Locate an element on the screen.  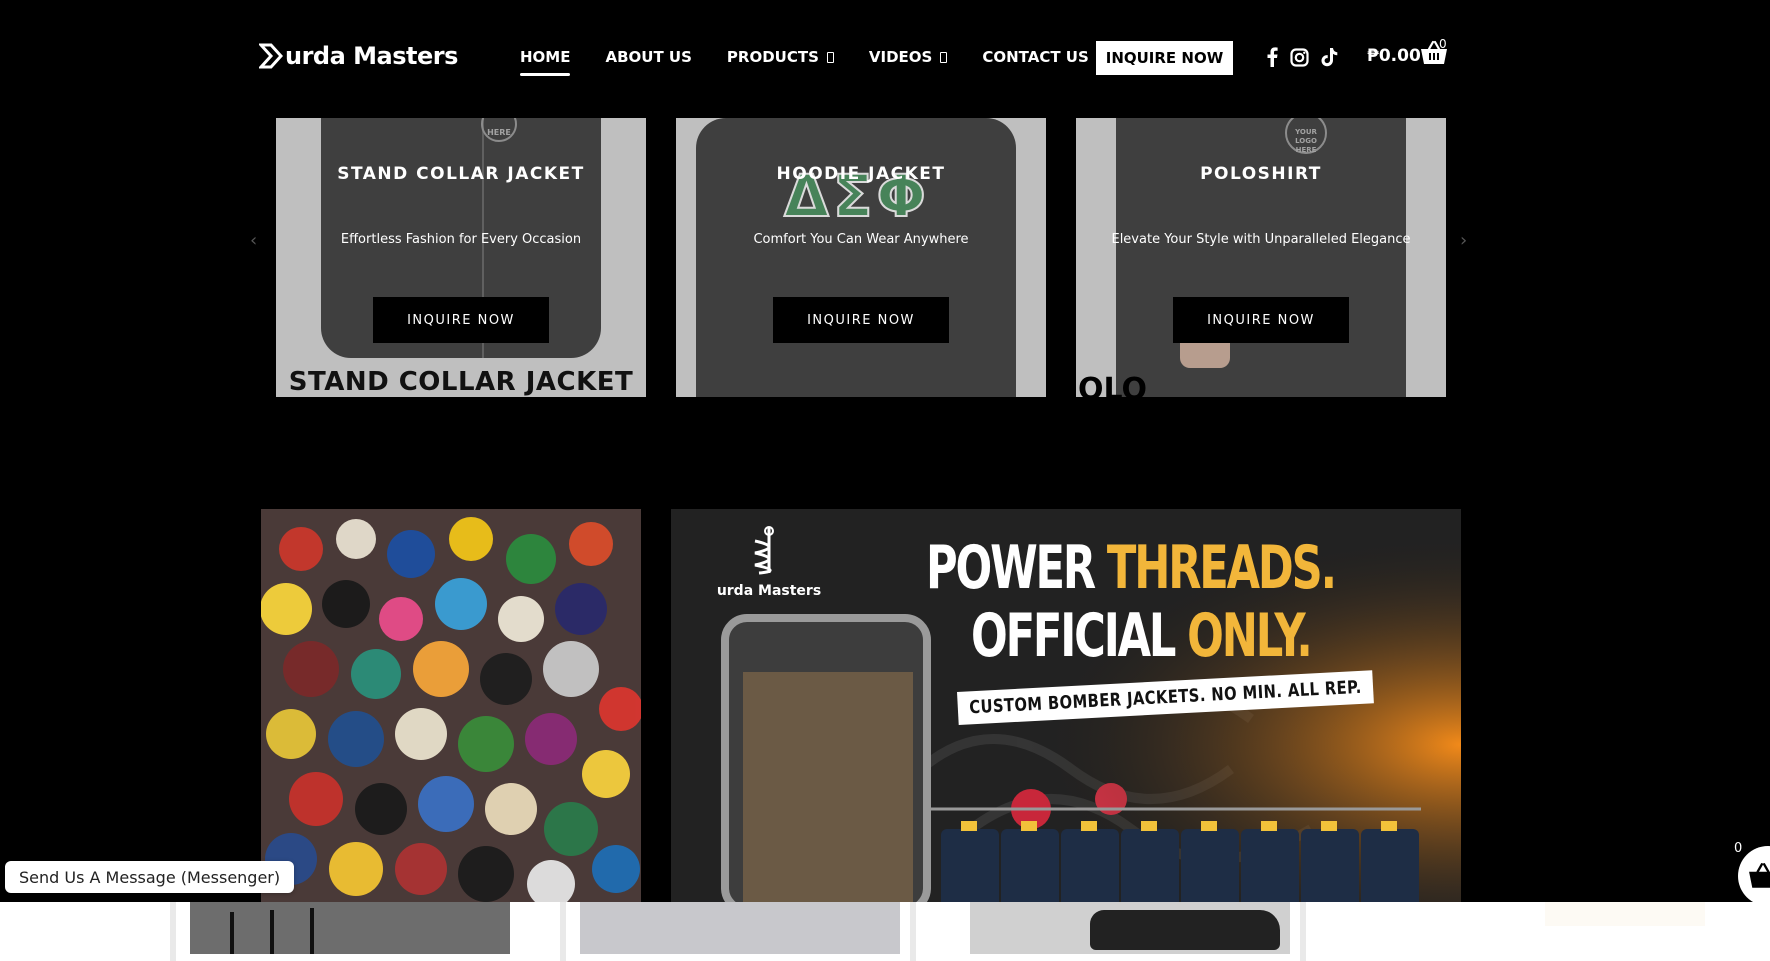
needle-thread-icon is located at coordinates (764, 550).